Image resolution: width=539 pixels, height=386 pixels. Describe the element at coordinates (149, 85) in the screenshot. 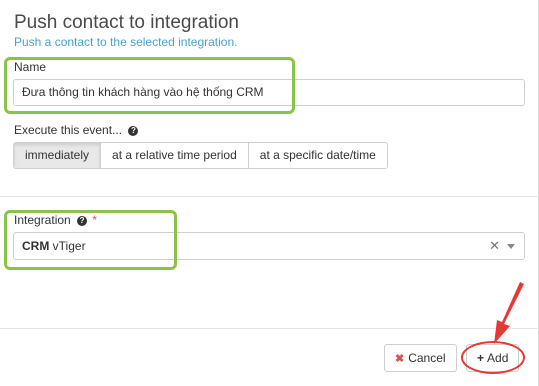

I see `name-highlight-box` at that location.